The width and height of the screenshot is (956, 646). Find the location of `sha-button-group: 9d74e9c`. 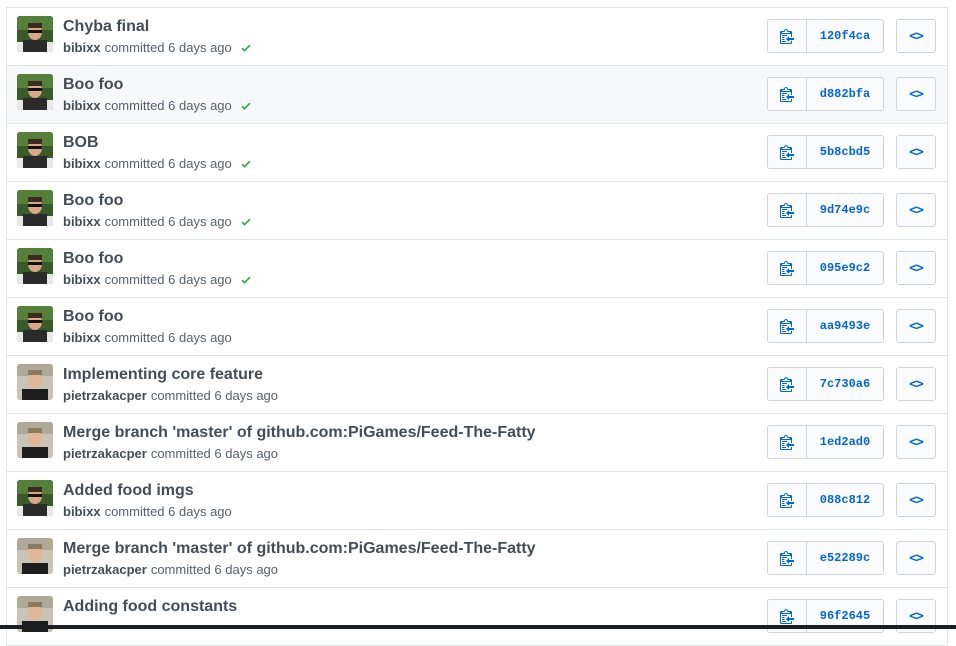

sha-button-group: 9d74e9c is located at coordinates (825, 210).